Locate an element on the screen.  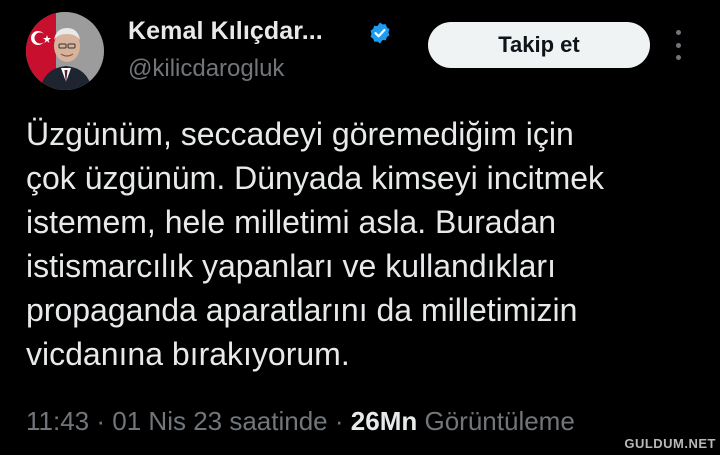
tweet-text-line: Üzgünüm, seccadeyi göremediğim için is located at coordinates (300, 134).